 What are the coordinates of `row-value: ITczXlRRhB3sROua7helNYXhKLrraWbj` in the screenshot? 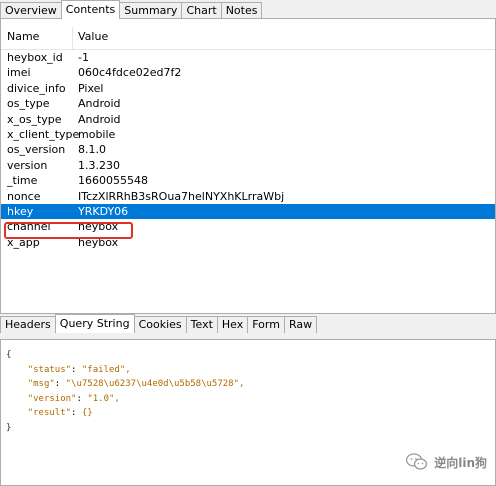 It's located at (181, 196).